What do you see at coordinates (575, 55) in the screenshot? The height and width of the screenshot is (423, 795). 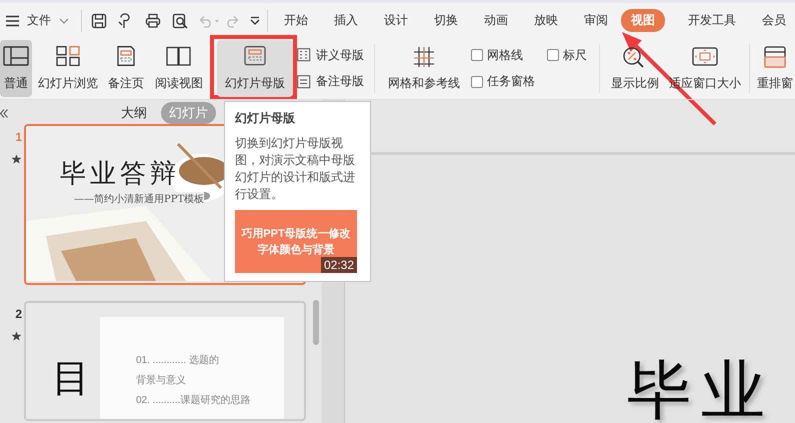 I see `checkbox-label: 标尺` at bounding box center [575, 55].